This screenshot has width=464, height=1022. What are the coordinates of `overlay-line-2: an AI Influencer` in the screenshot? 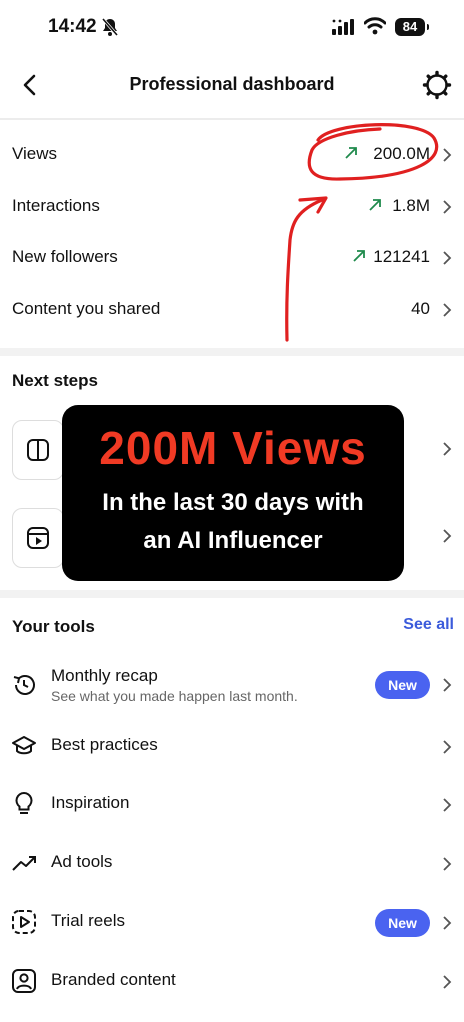 It's located at (233, 540).